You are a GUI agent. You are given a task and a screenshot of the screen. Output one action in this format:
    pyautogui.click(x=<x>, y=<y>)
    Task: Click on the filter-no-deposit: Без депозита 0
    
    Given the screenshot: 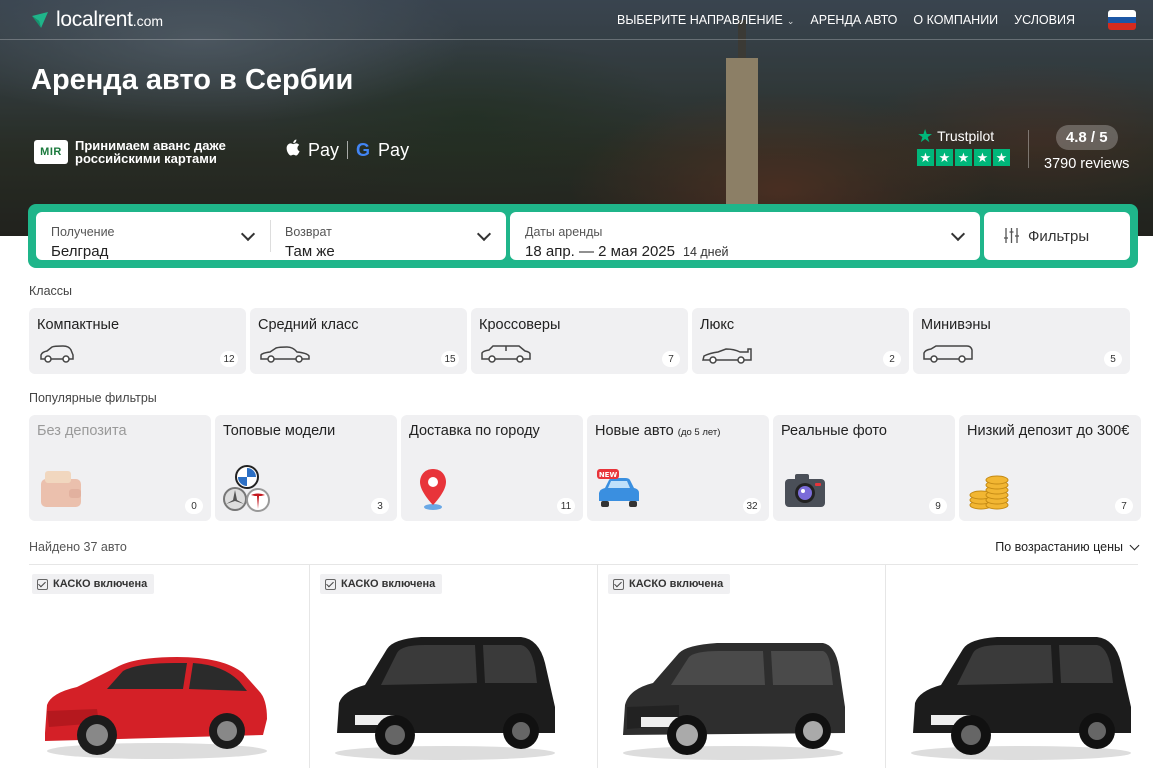 What is the action you would take?
    pyautogui.click(x=120, y=468)
    